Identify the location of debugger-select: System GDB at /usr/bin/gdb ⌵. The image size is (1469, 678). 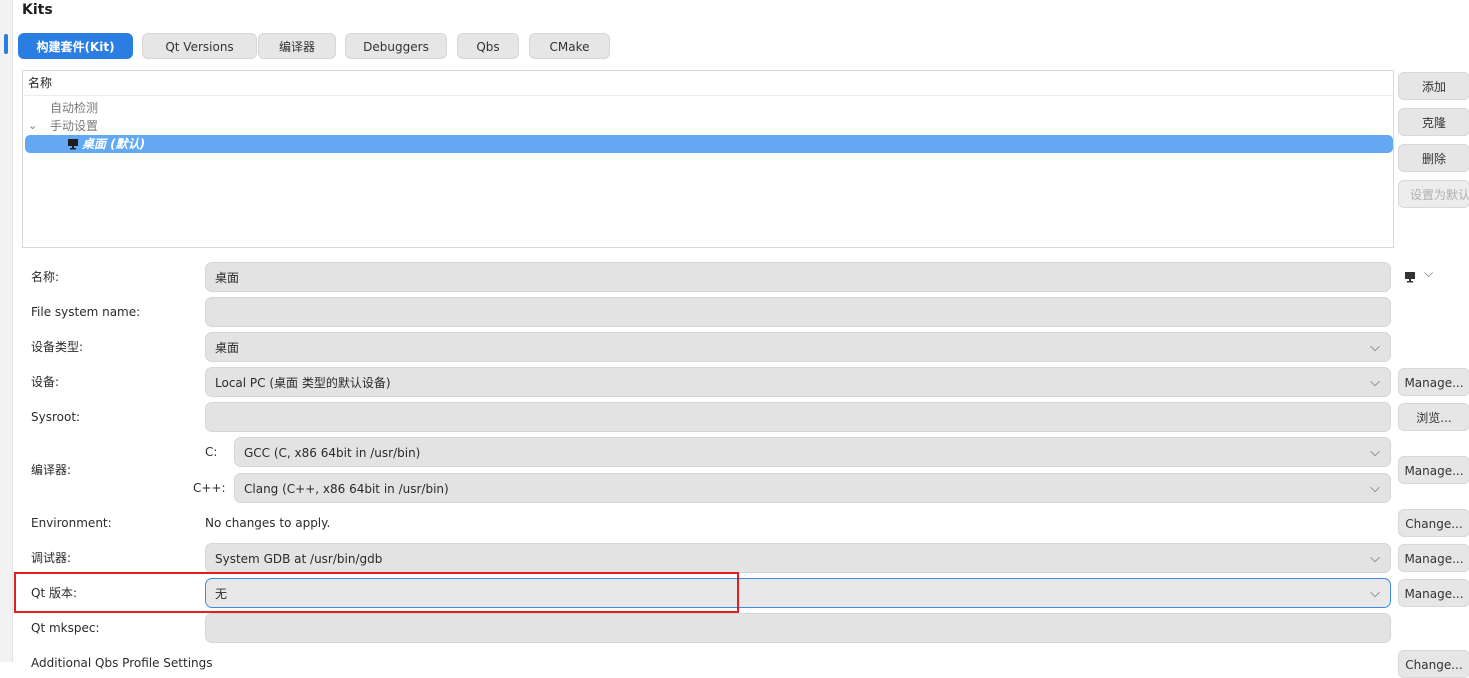
(798, 558).